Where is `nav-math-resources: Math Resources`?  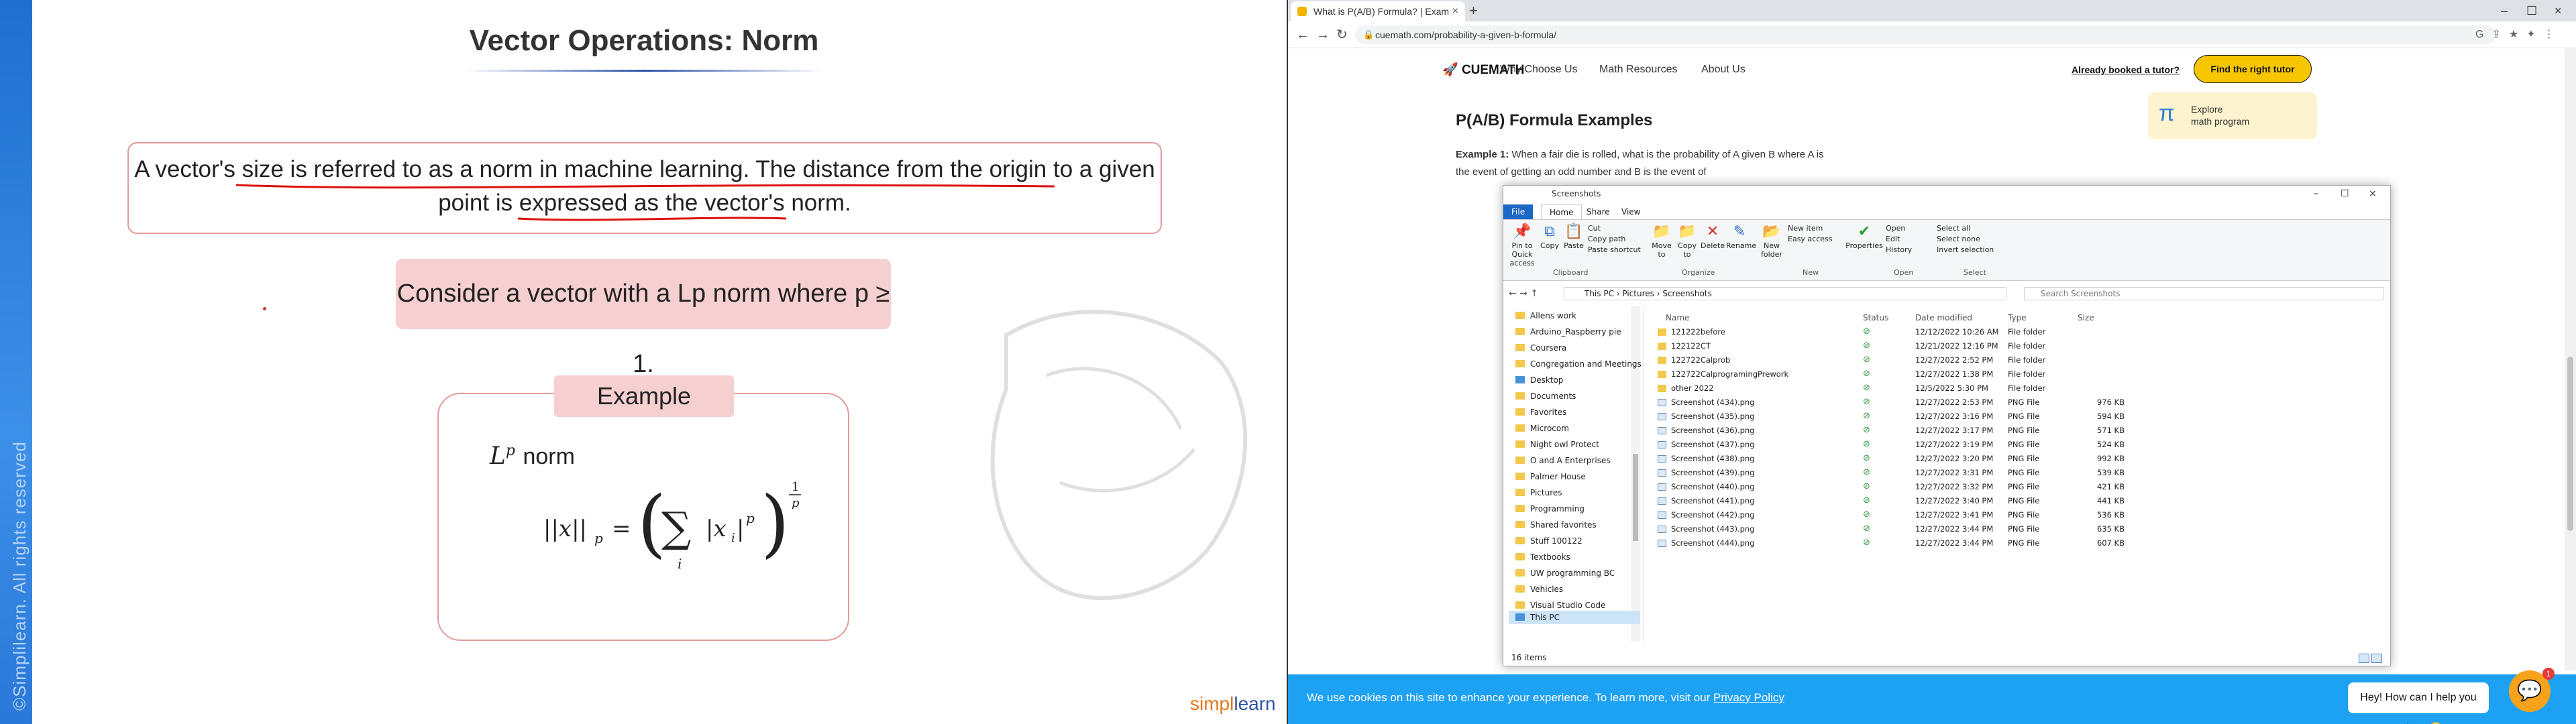 nav-math-resources: Math Resources is located at coordinates (1638, 70).